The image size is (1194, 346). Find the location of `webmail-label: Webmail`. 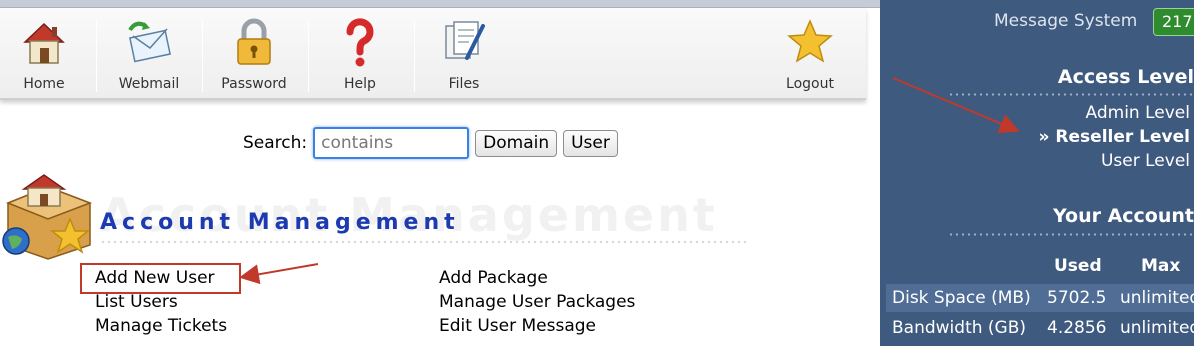

webmail-label: Webmail is located at coordinates (149, 84).